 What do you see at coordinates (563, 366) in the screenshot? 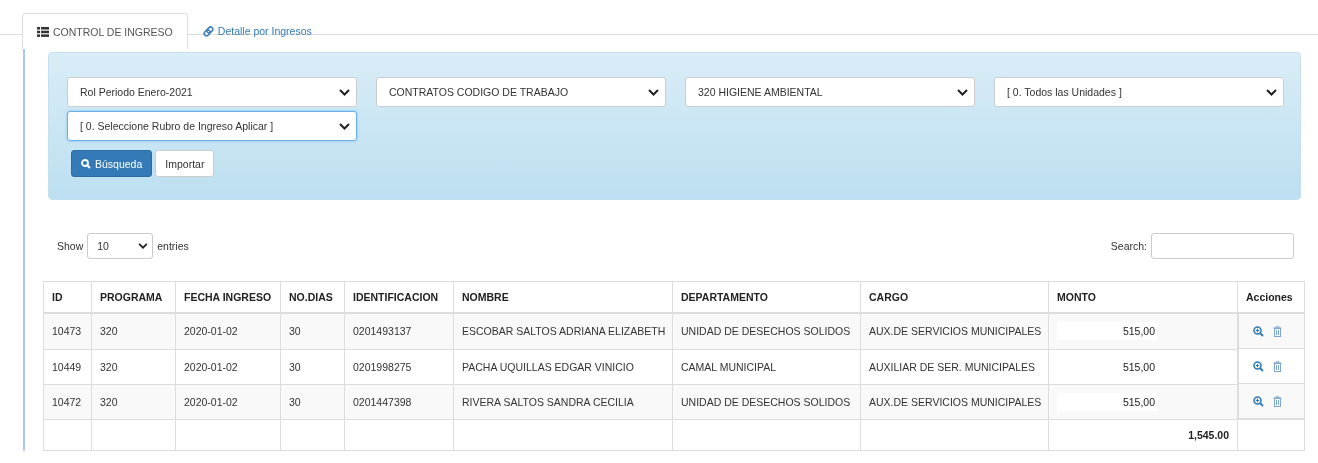
I see `table-cell: PACHA UQUILLAS EDGAR VINICIO` at bounding box center [563, 366].